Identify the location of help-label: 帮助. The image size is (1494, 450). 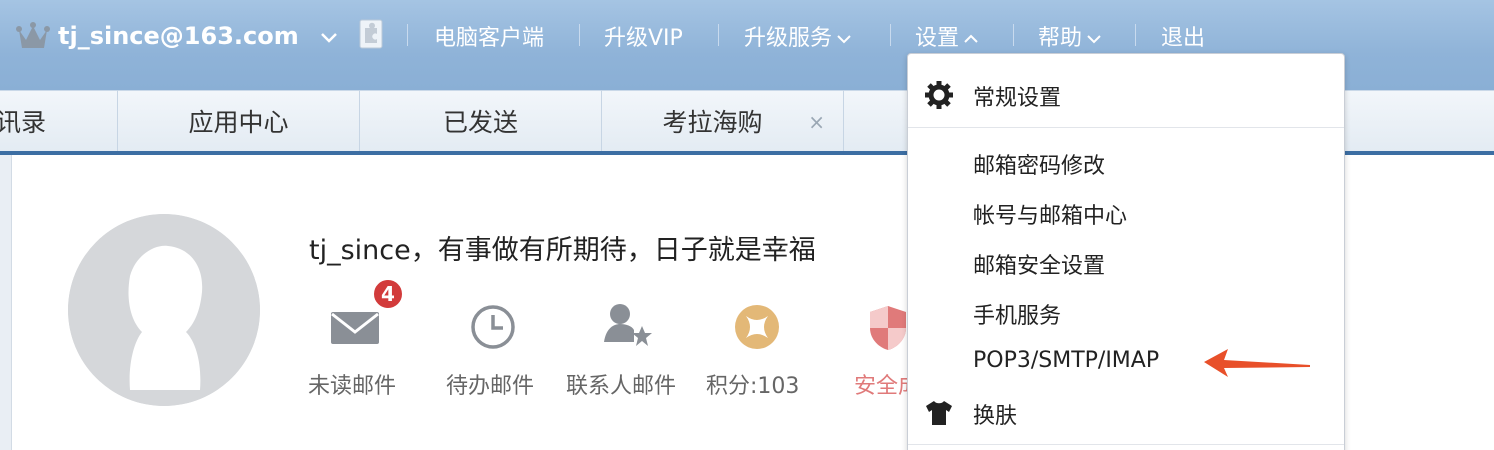
(1060, 38).